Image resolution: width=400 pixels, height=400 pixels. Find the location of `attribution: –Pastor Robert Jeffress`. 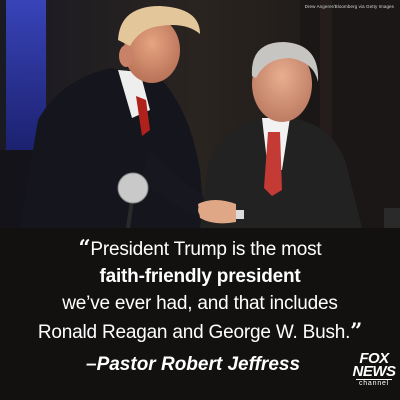

attribution: –Pastor Robert Jeffress is located at coordinates (193, 364).